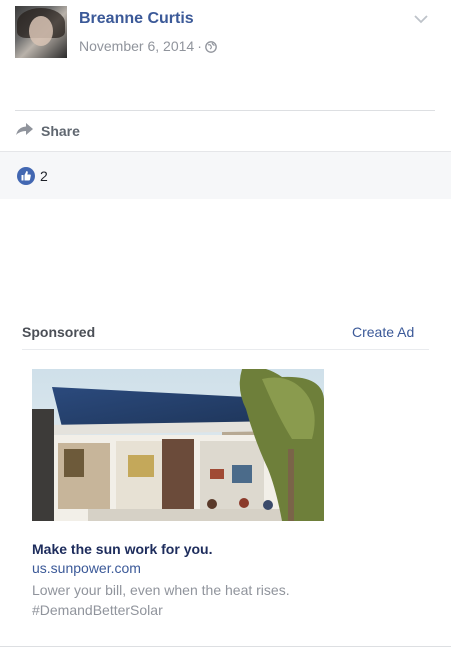 Image resolution: width=451 pixels, height=650 pixels. I want to click on reaction-count: 2, so click(44, 176).